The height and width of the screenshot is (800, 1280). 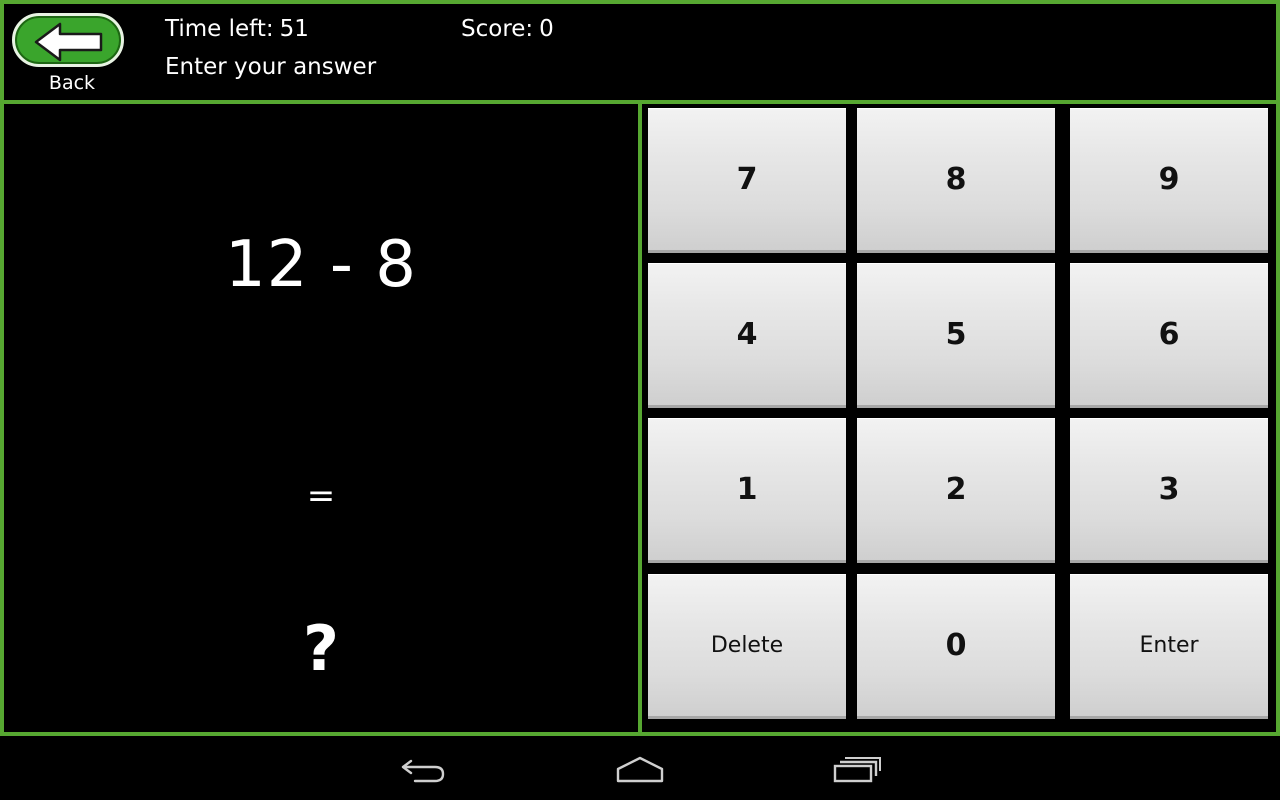 I want to click on back-button: Back, so click(x=72, y=55).